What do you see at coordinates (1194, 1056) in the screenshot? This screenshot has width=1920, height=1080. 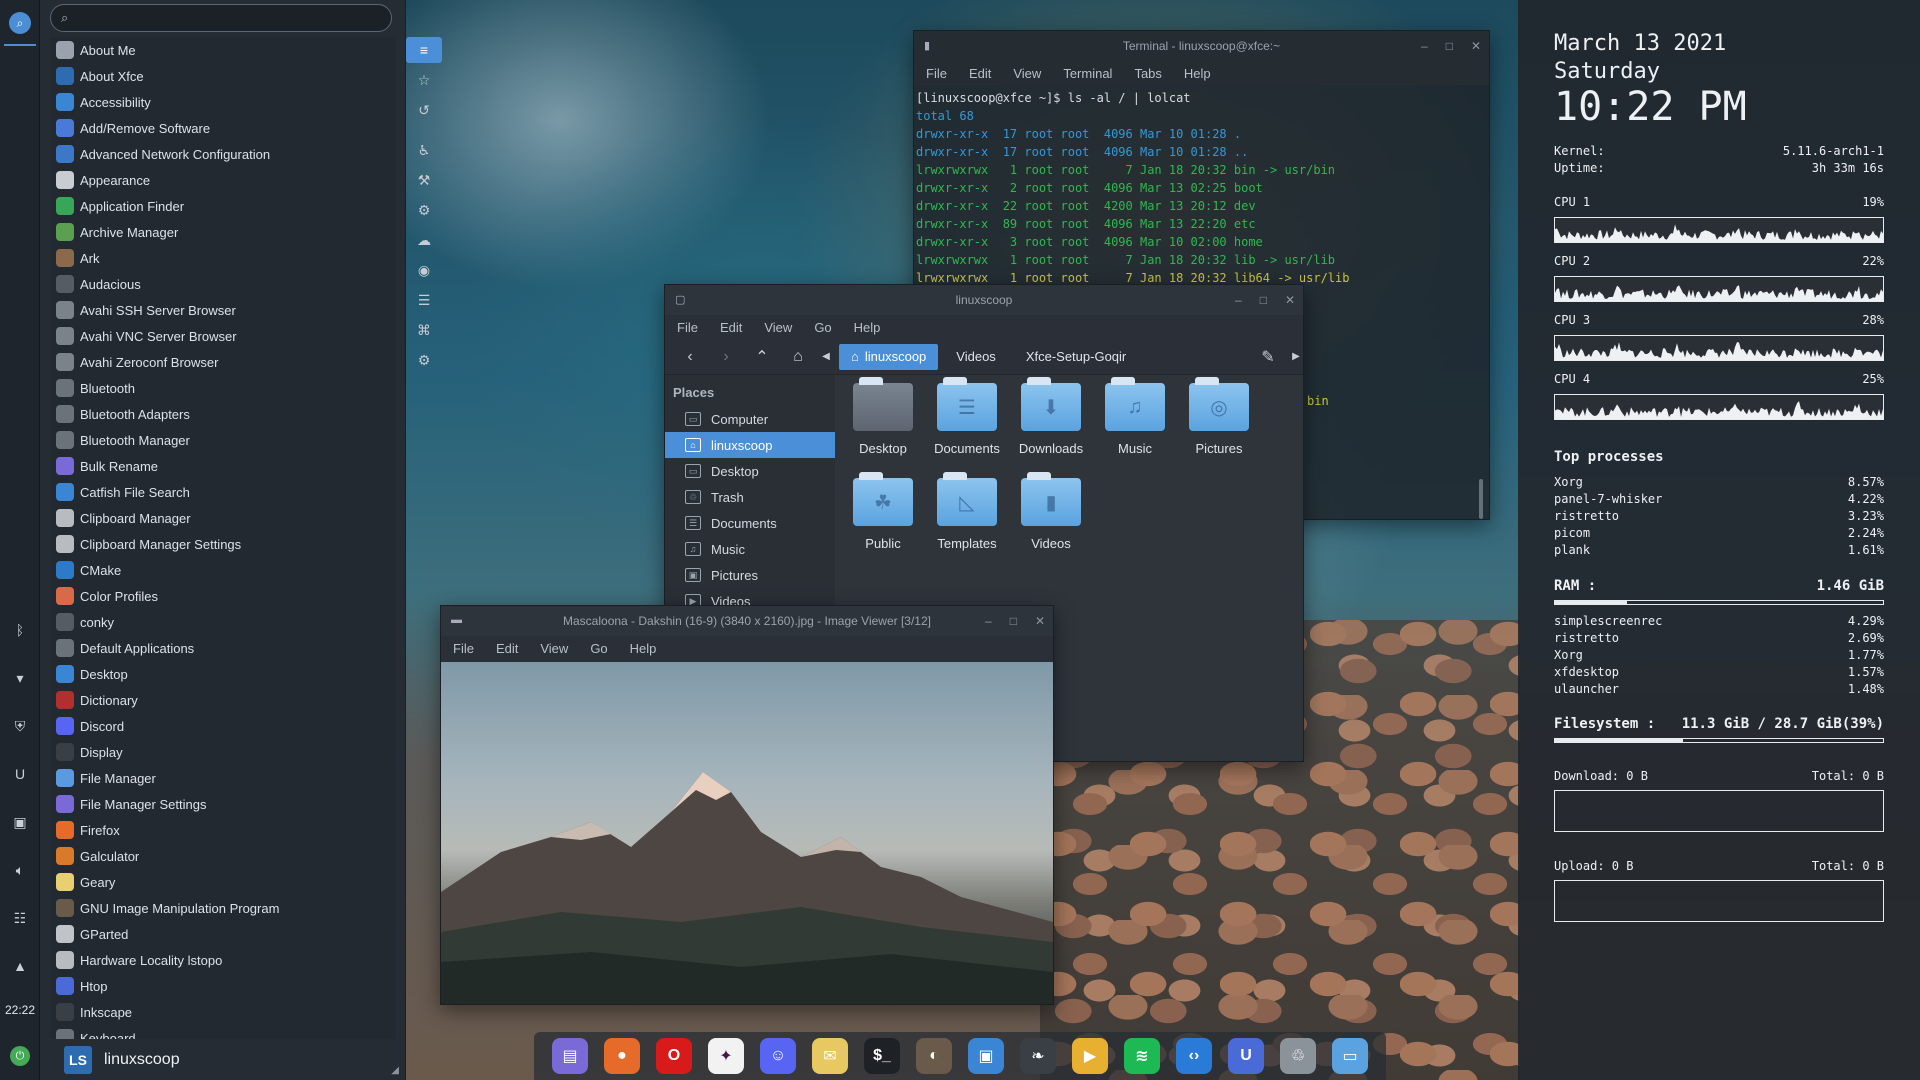 I see `vscode-icon: ‹›` at bounding box center [1194, 1056].